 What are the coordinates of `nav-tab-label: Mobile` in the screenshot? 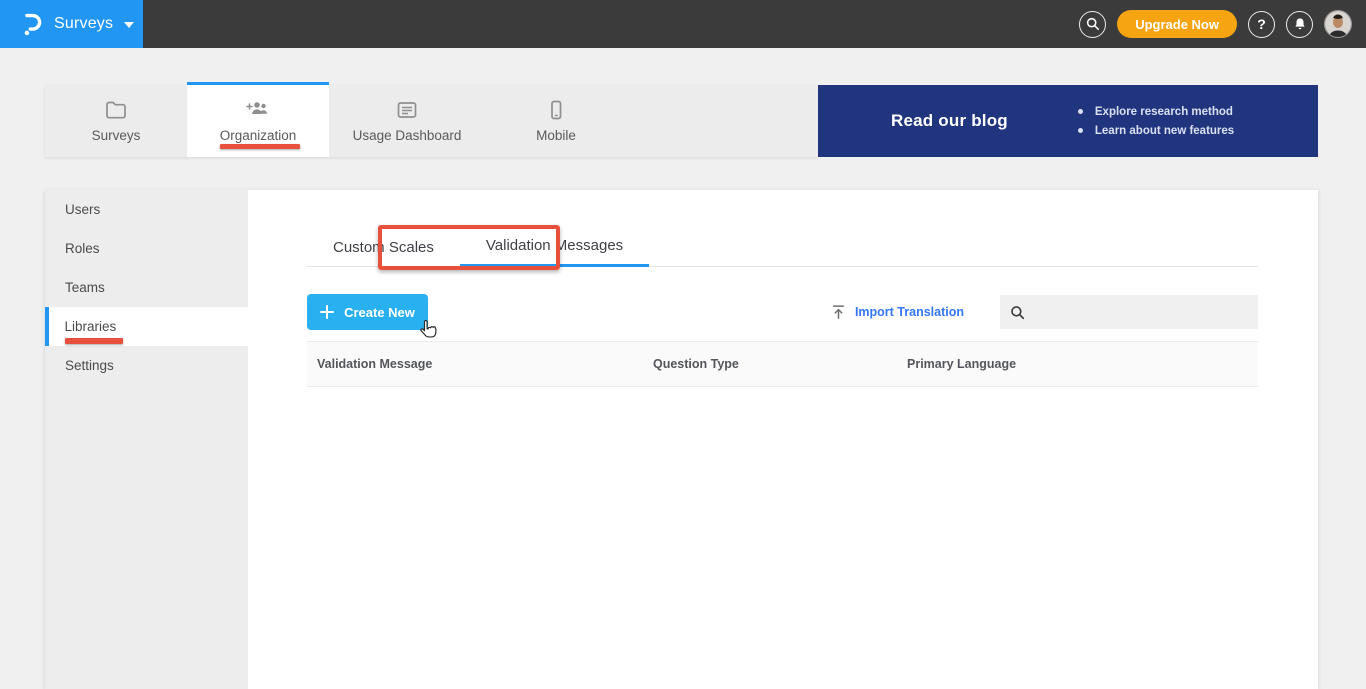 It's located at (556, 135).